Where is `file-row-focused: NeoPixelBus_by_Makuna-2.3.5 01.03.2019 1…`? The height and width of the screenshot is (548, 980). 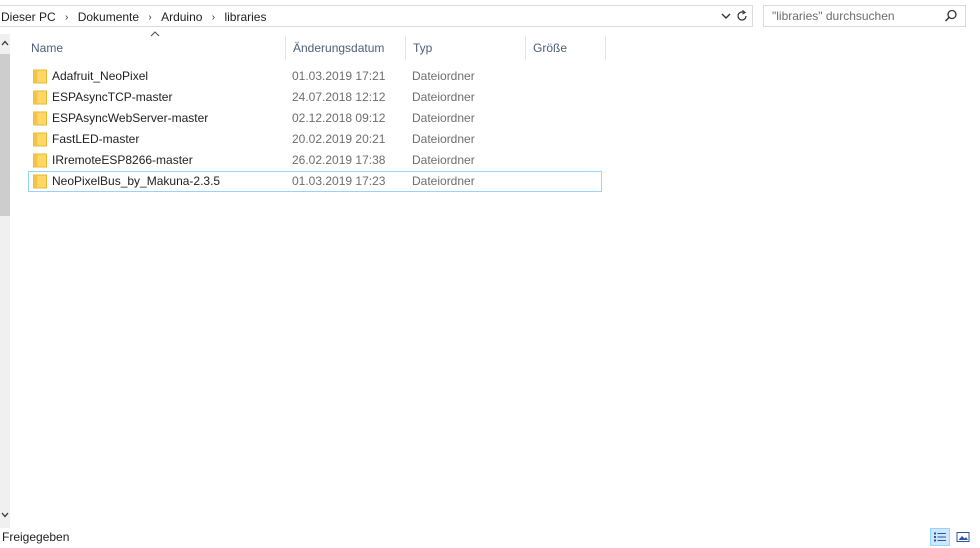 file-row-focused: NeoPixelBus_by_Makuna-2.3.5 01.03.2019 1… is located at coordinates (315, 181).